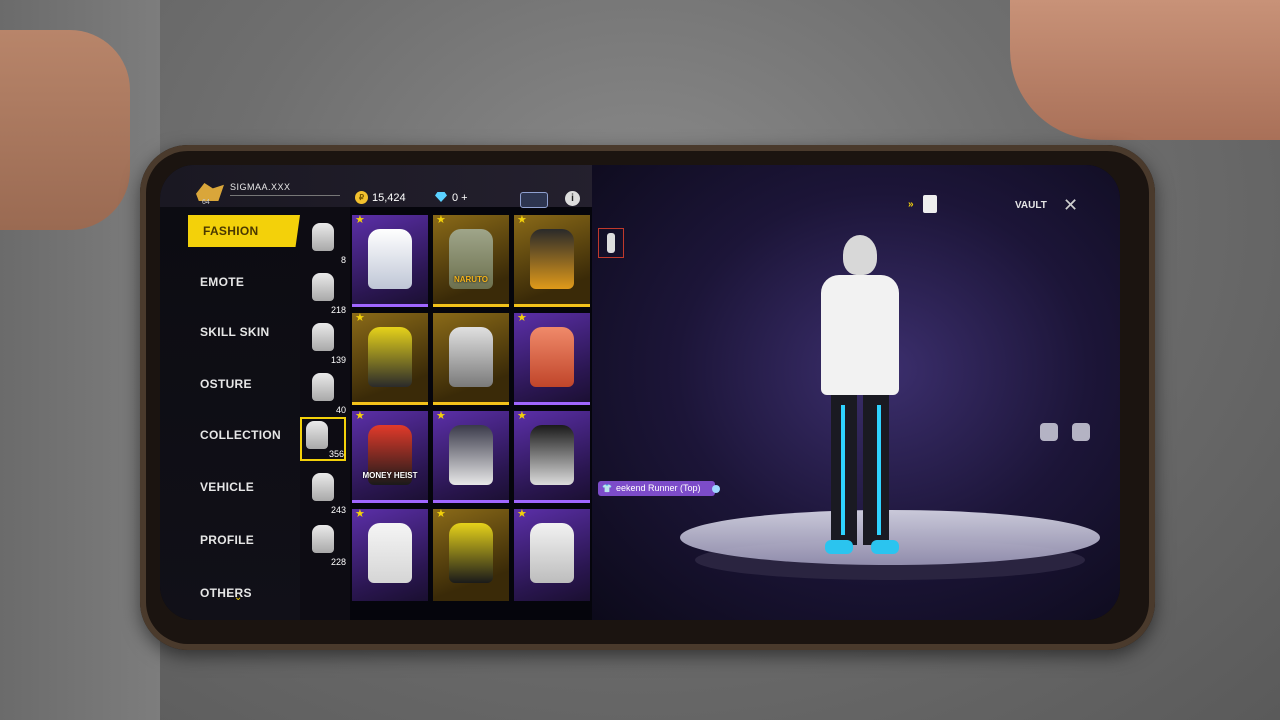  Describe the element at coordinates (323, 539) in the screenshot. I see `shoes-icon` at that location.